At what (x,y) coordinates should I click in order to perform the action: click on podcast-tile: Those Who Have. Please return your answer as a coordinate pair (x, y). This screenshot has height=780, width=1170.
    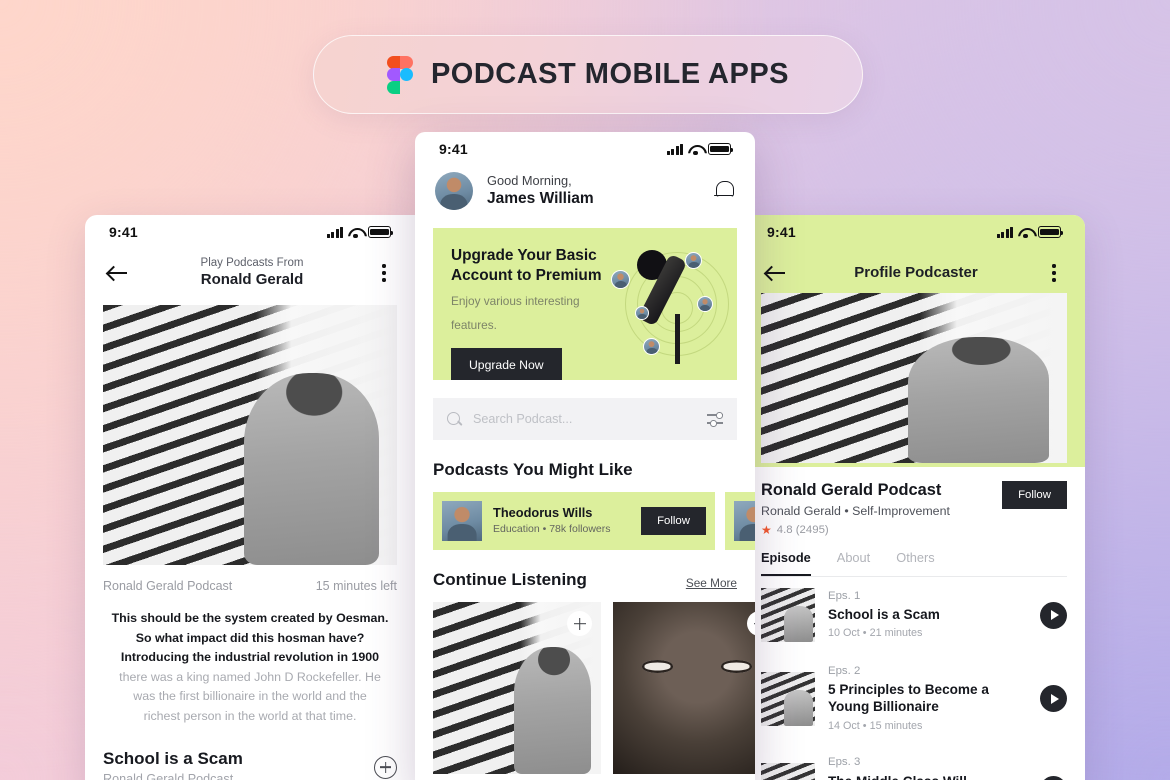
    Looking at the image, I should click on (684, 691).